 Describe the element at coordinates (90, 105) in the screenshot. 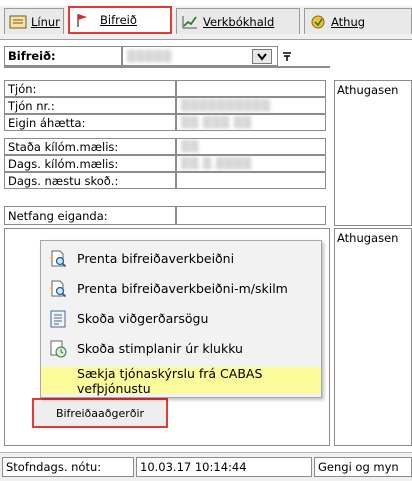

I see `field-label-tjon-nr: Tjón nr.:` at that location.